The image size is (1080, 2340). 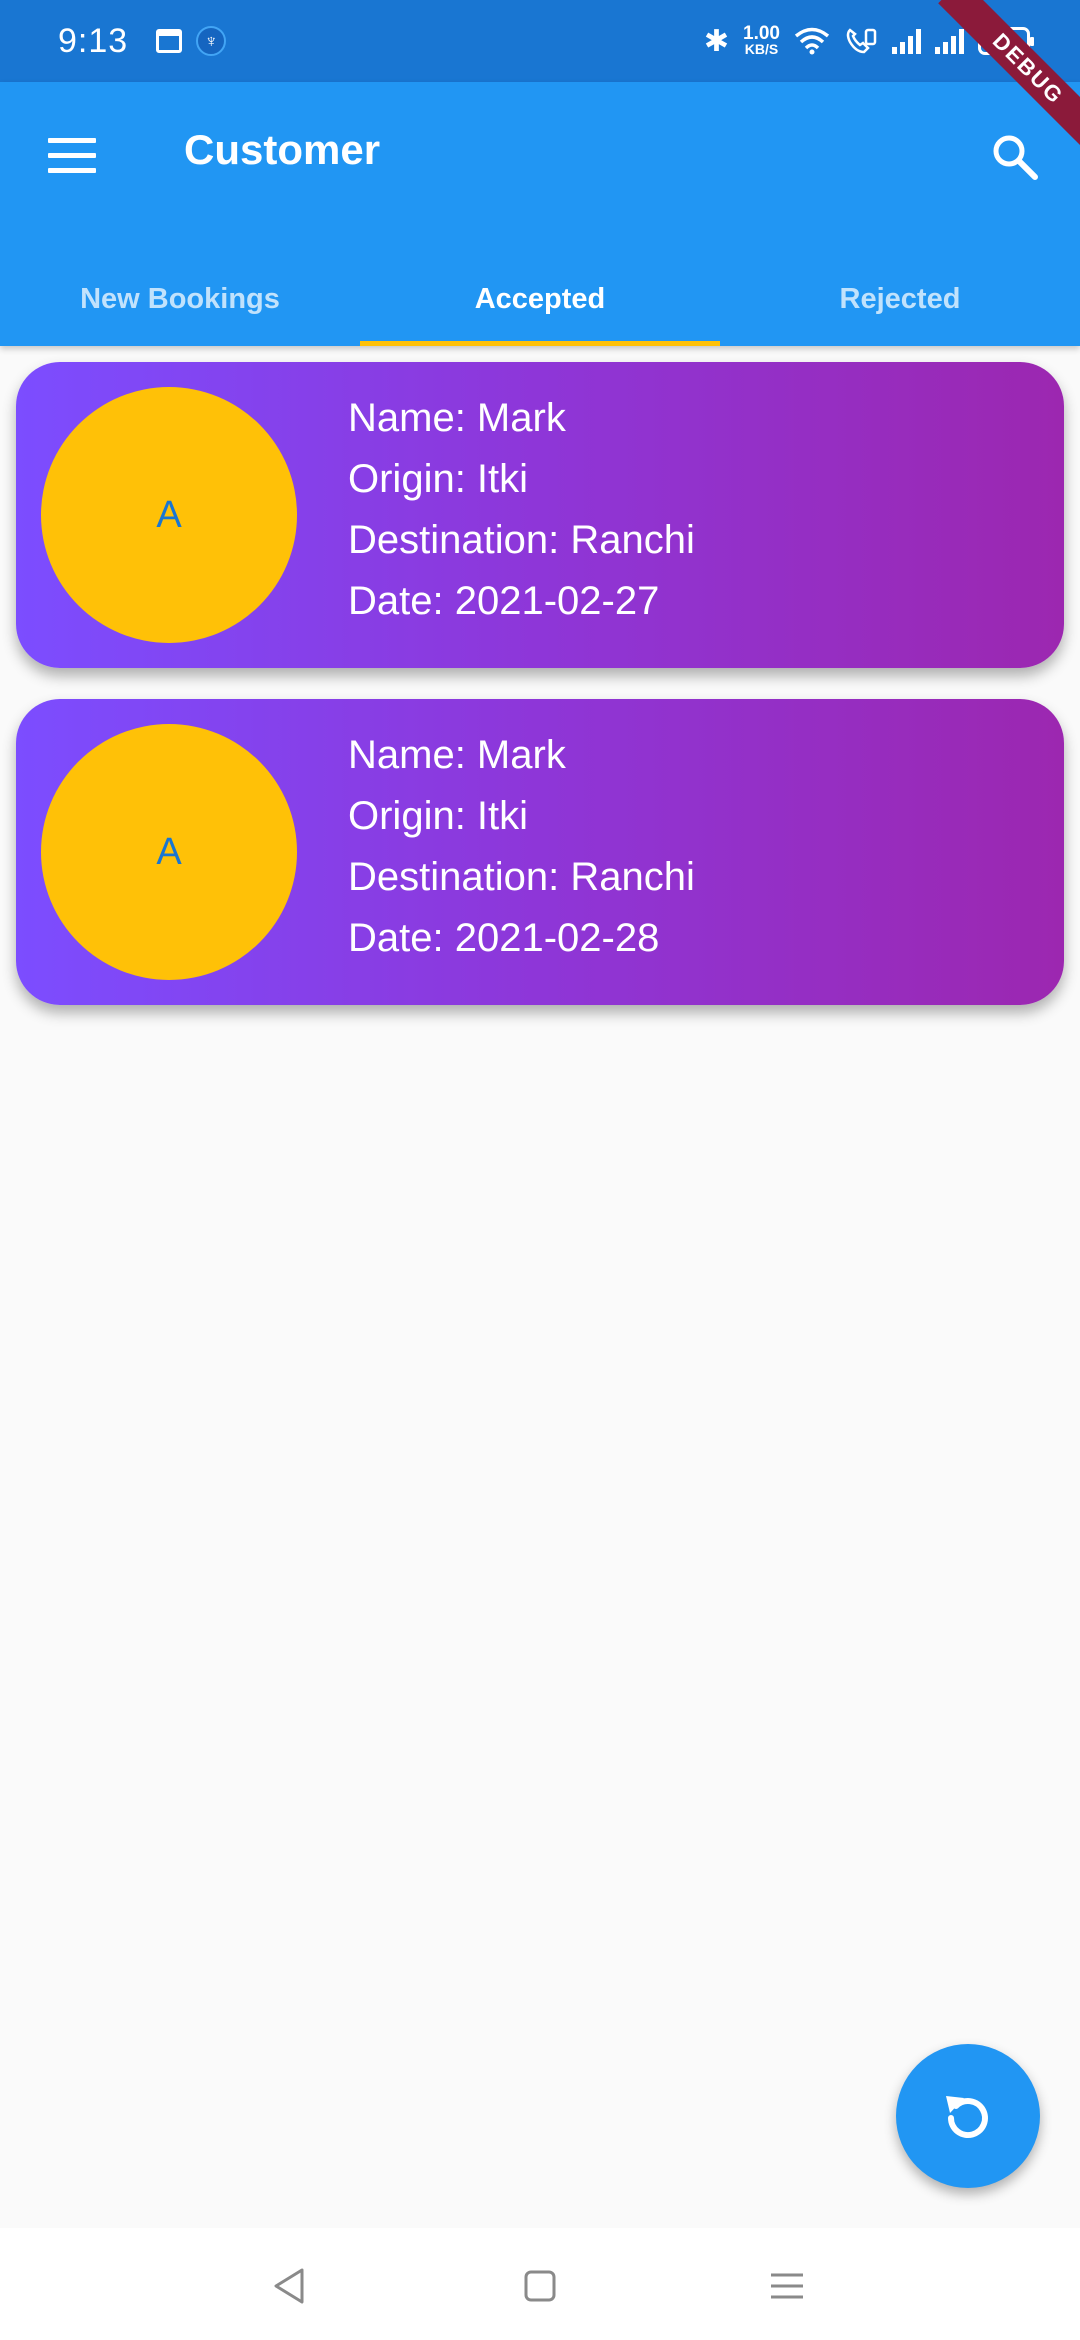 I want to click on volte-call-icon, so click(x=861, y=41).